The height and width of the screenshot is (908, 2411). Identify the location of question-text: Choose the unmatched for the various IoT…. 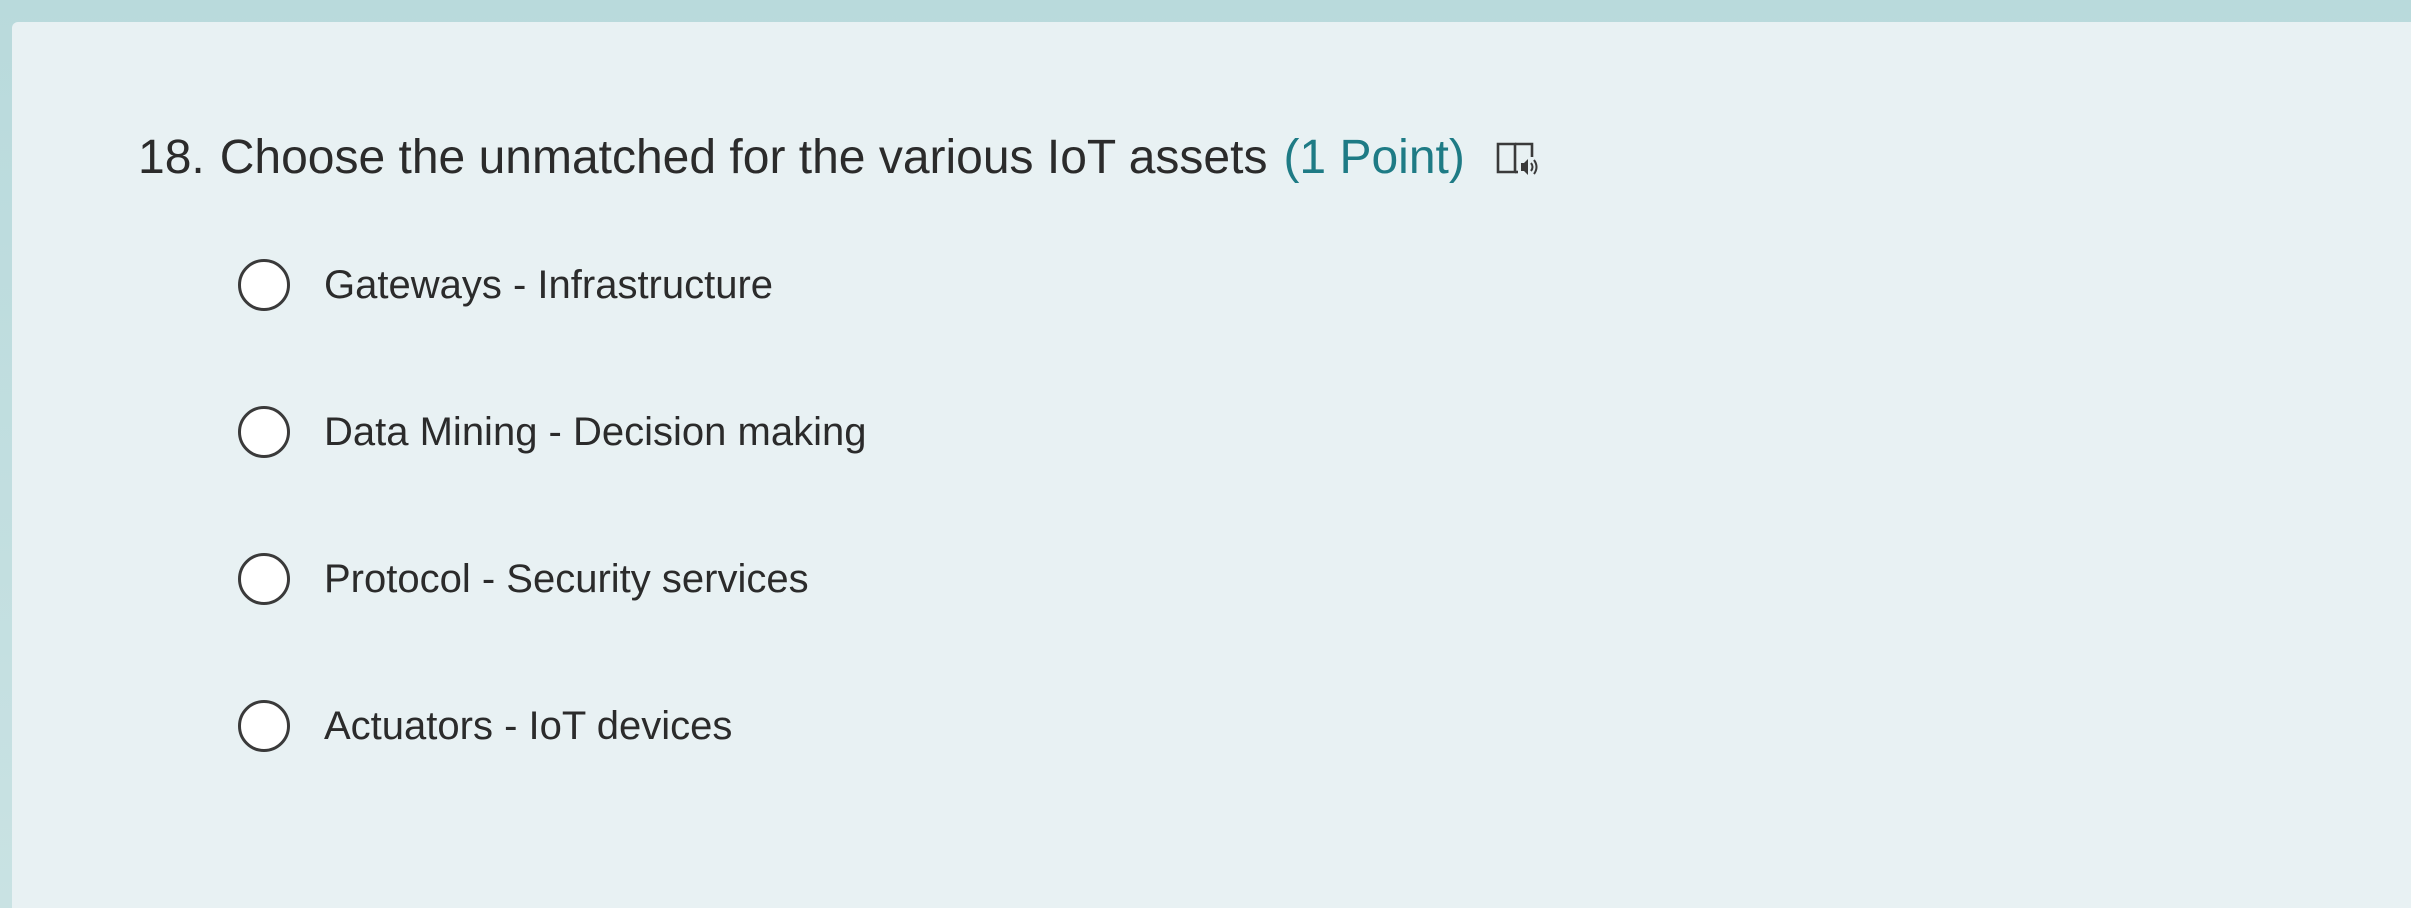
(743, 157).